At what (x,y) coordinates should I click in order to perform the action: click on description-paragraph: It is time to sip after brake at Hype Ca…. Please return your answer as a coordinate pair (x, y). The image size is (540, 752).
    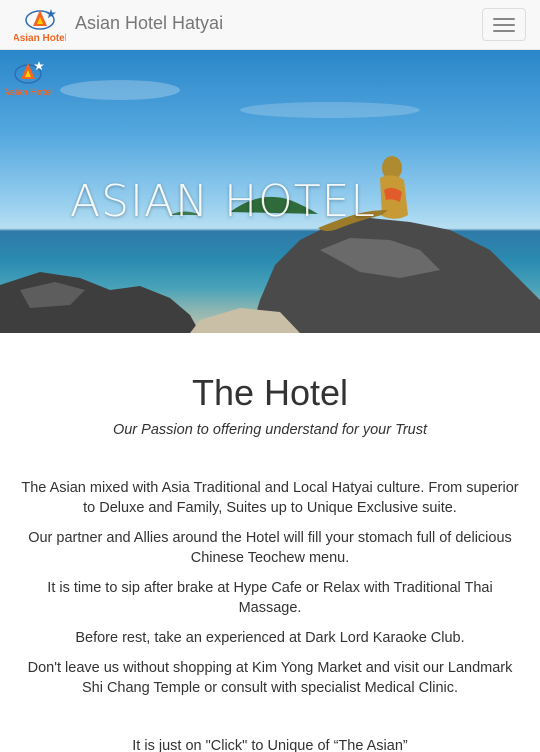
    Looking at the image, I should click on (270, 598).